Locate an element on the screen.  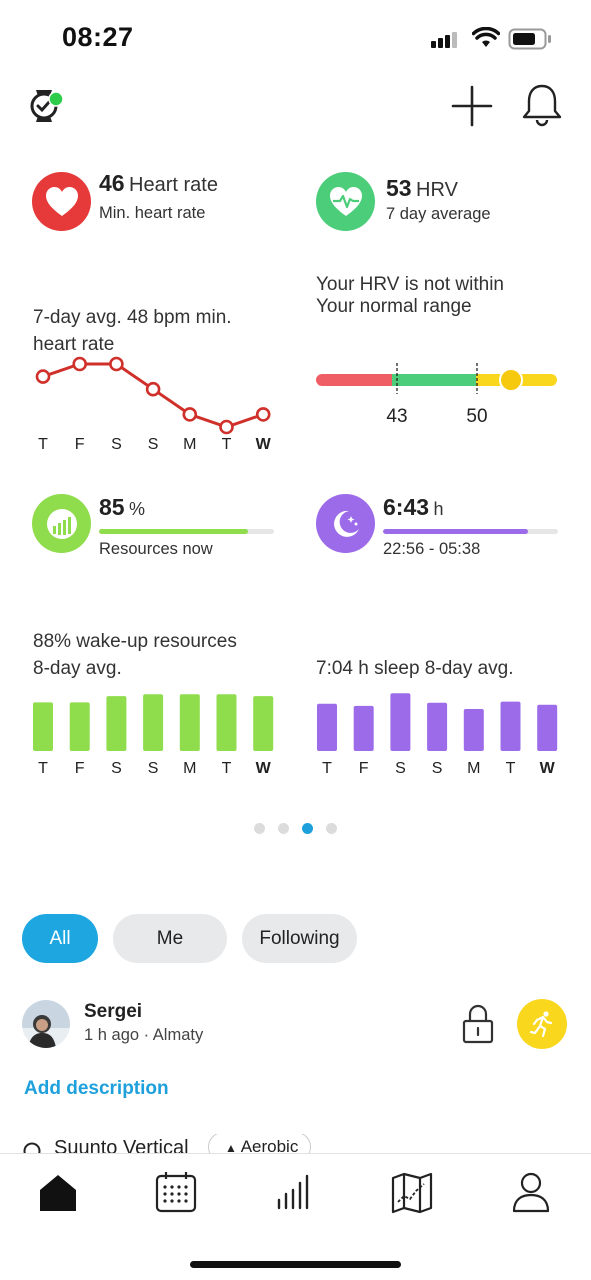
resources-progress-bar is located at coordinates (186, 531).